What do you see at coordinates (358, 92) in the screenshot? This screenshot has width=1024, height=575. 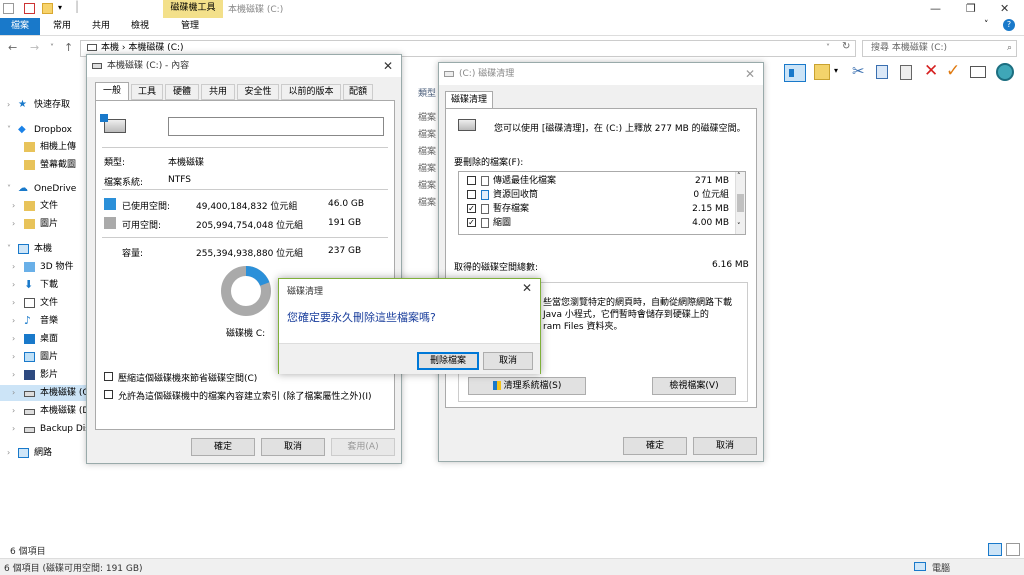 I see `tab-quota: 配額` at bounding box center [358, 92].